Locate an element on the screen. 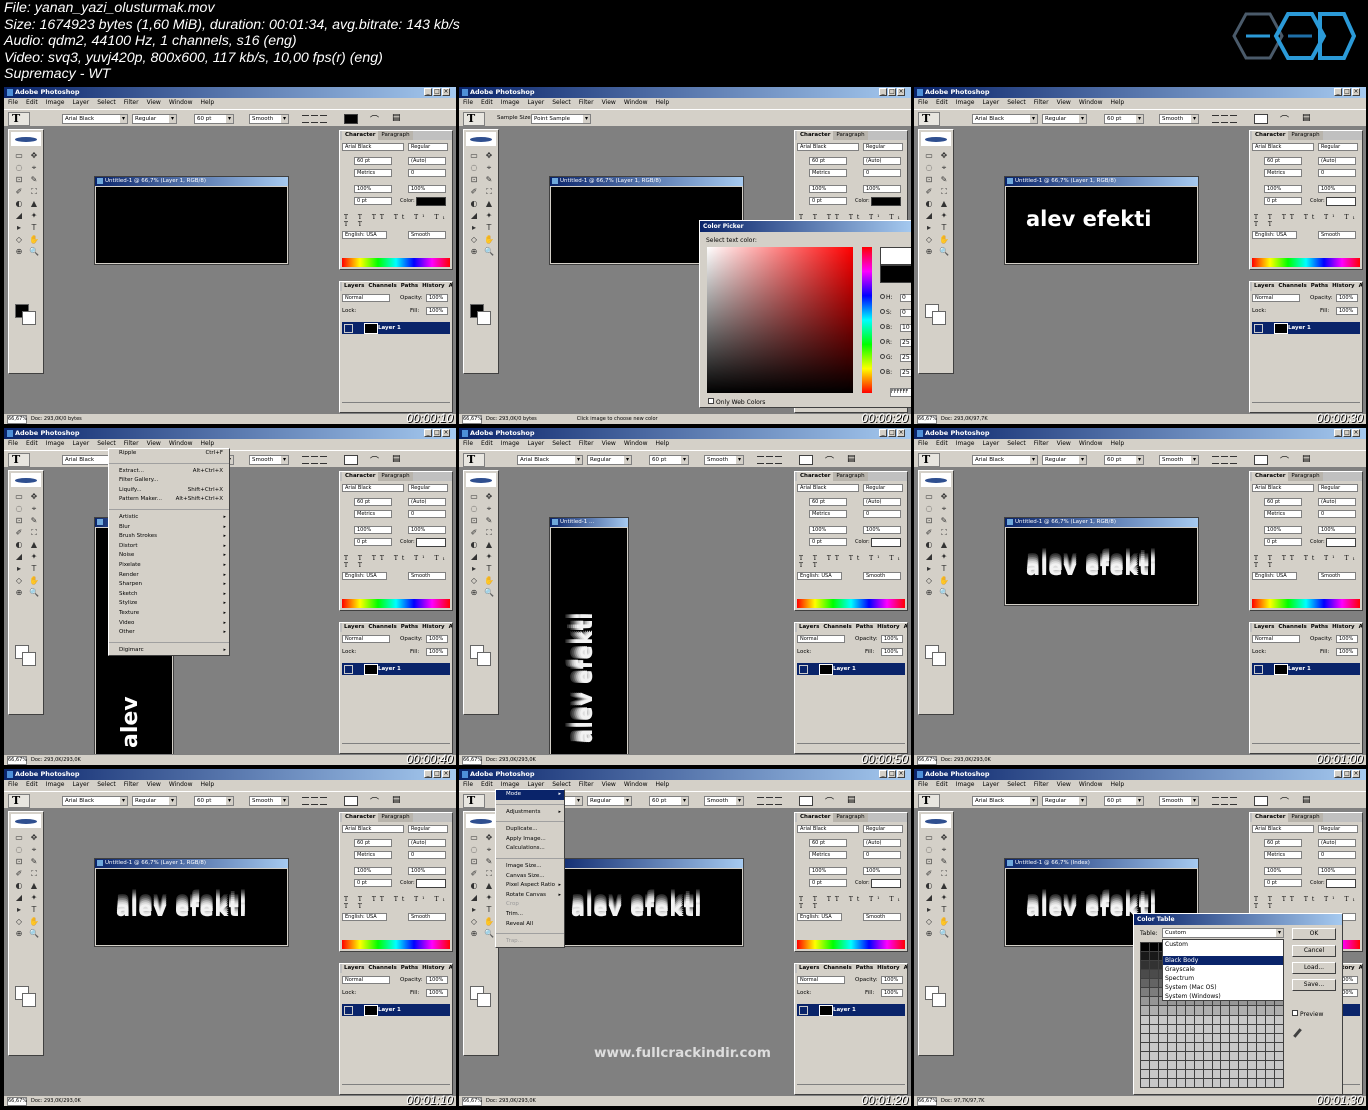 This screenshot has width=1368, height=1110. character-field: (Auto) is located at coordinates (1337, 161).